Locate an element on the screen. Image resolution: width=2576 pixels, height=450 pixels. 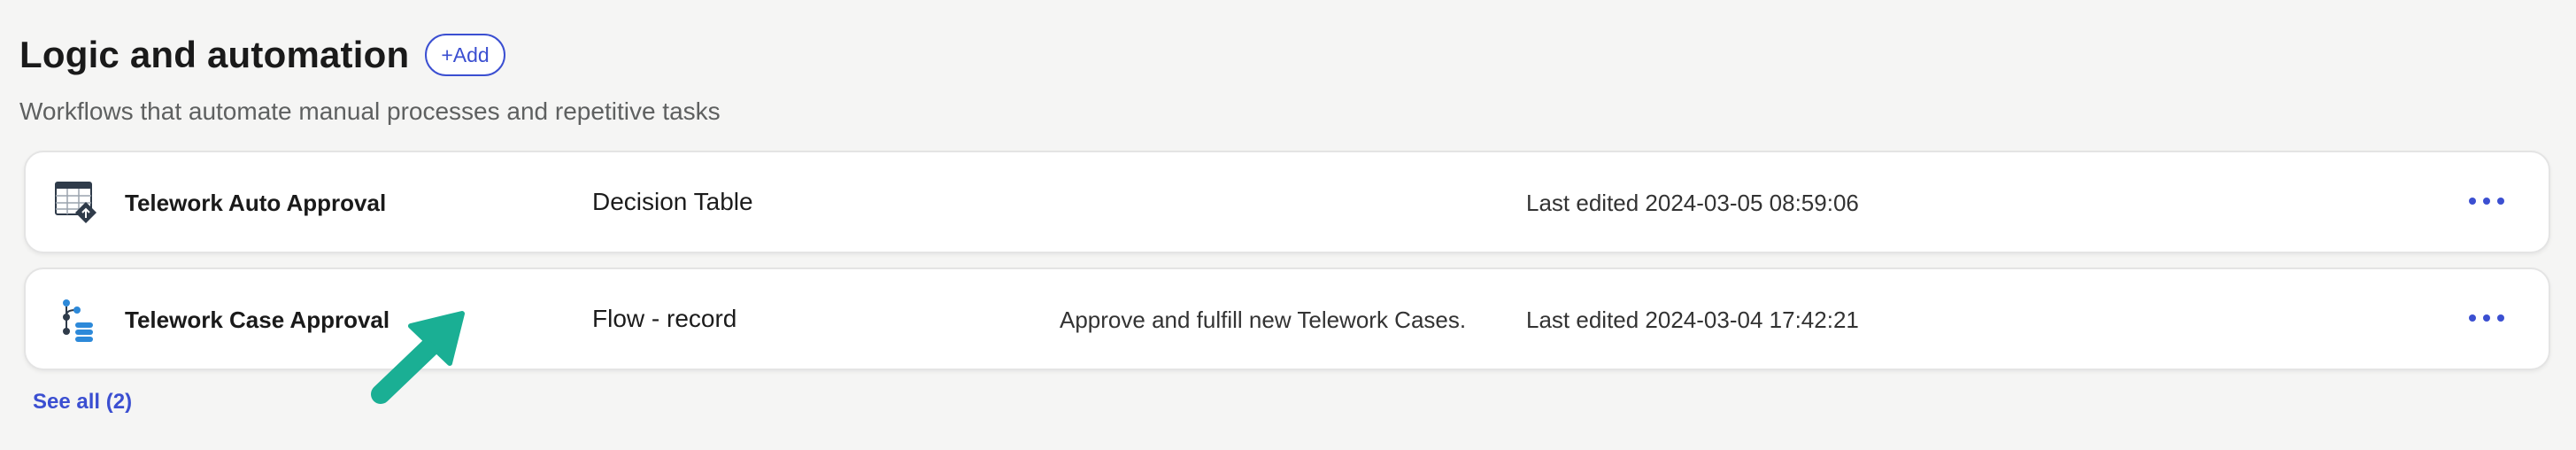
item-name: Telework Auto Approval is located at coordinates (256, 203).